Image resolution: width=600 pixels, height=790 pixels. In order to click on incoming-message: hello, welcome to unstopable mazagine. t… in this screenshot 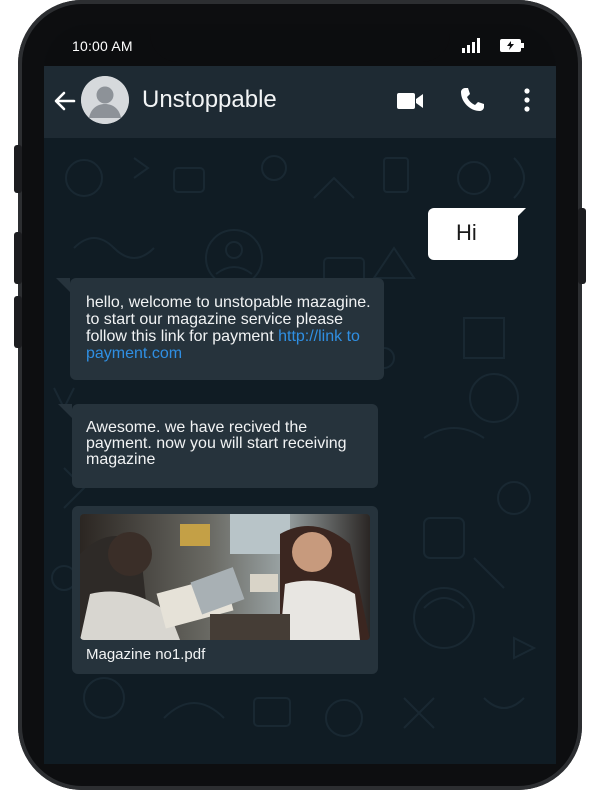, I will do `click(227, 329)`.